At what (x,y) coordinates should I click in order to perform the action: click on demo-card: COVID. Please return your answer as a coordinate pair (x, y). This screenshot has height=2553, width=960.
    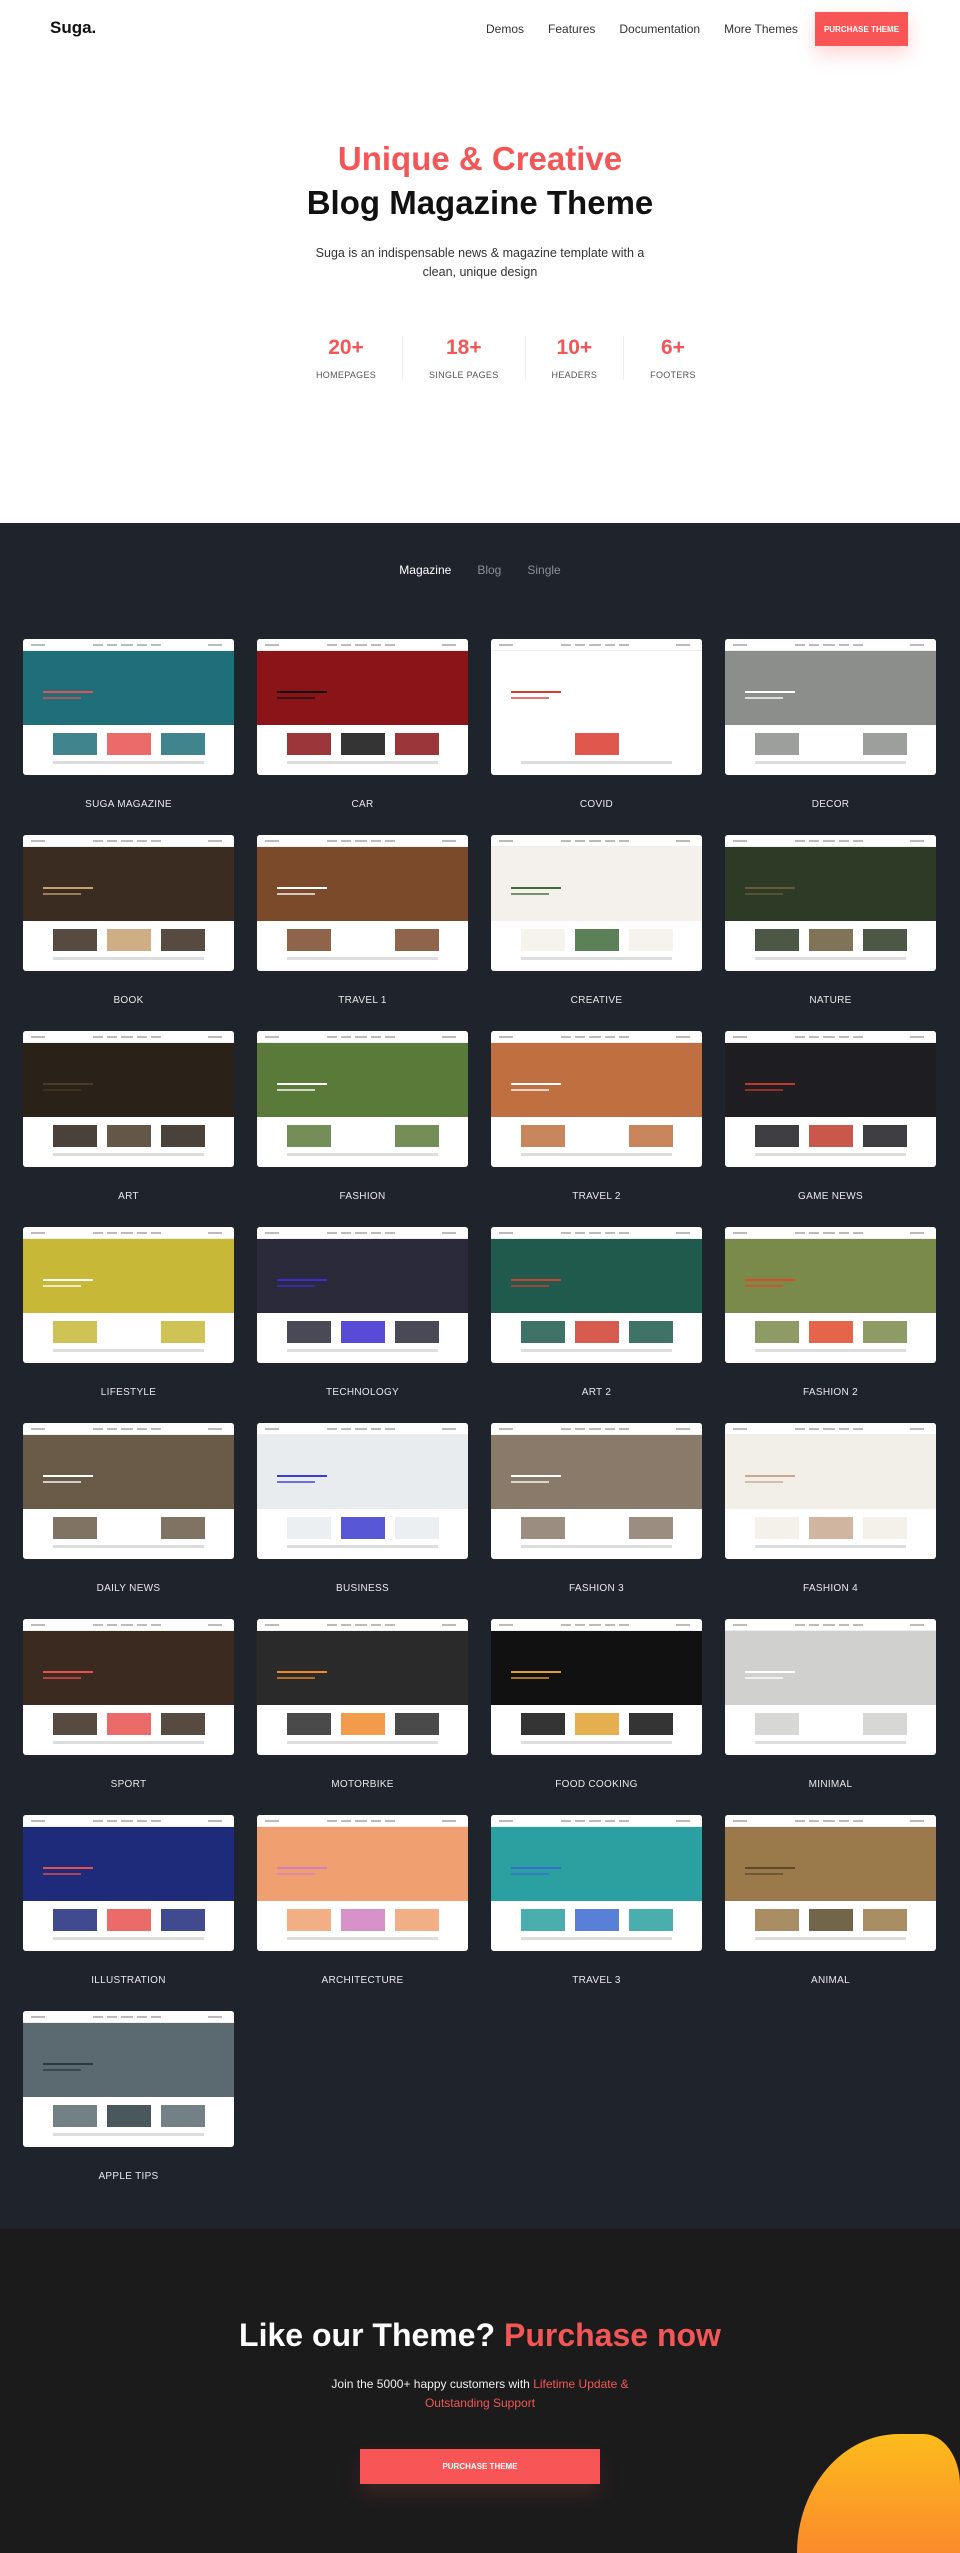
    Looking at the image, I should click on (596, 725).